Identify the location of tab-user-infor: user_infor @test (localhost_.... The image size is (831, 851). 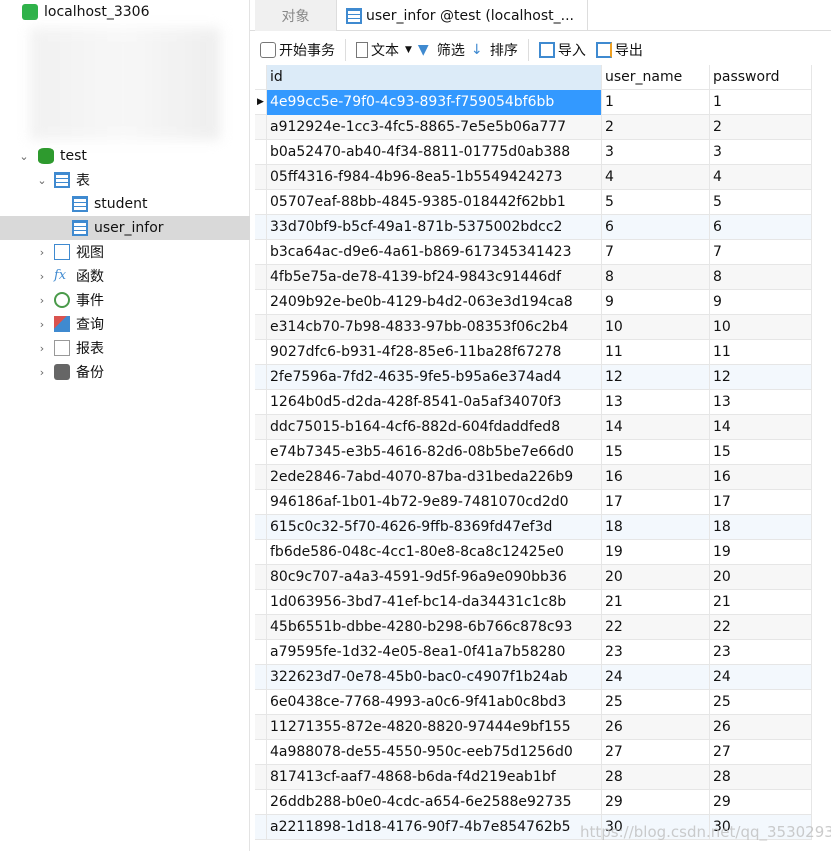
(463, 15).